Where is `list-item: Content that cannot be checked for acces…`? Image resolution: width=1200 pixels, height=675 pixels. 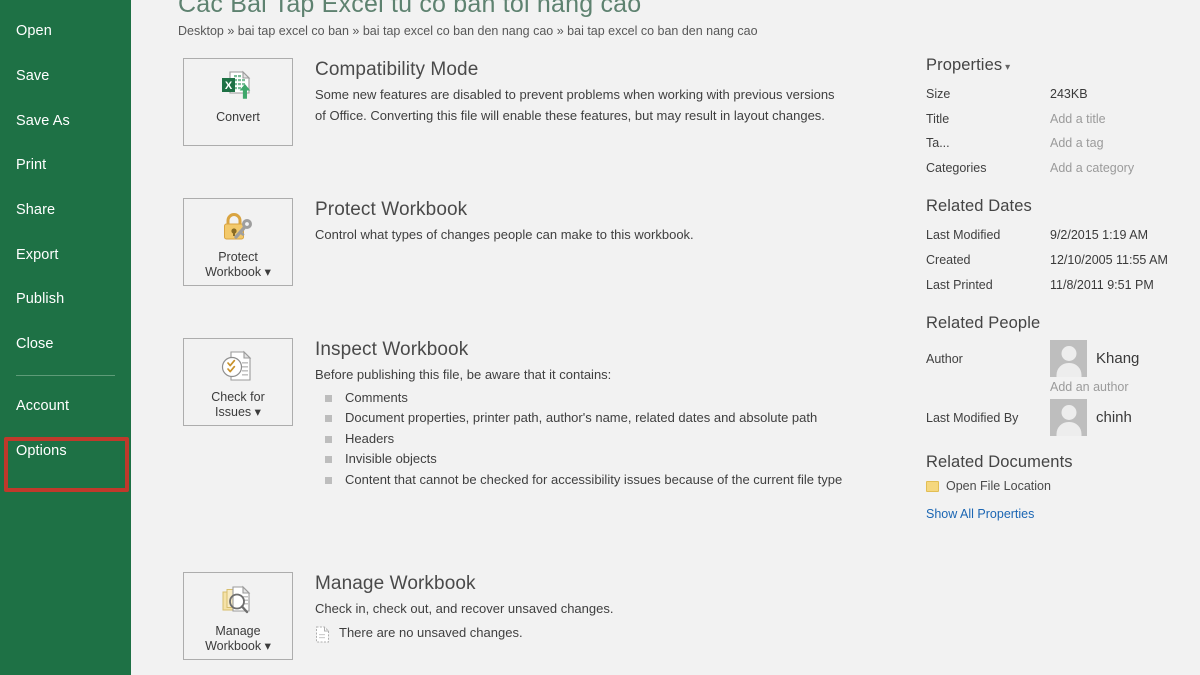
list-item: Content that cannot be checked for acces… is located at coordinates (587, 480).